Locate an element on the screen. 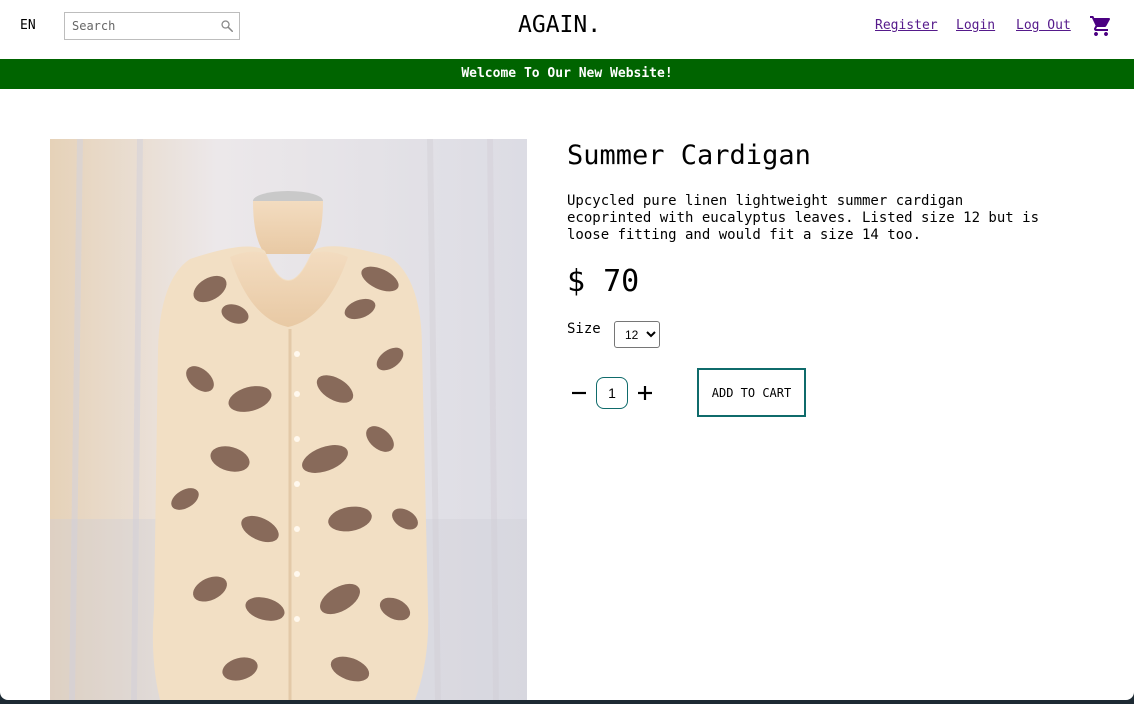 Image resolution: width=1134 pixels, height=704 pixels. shopping-cart-icon is located at coordinates (1101, 26).